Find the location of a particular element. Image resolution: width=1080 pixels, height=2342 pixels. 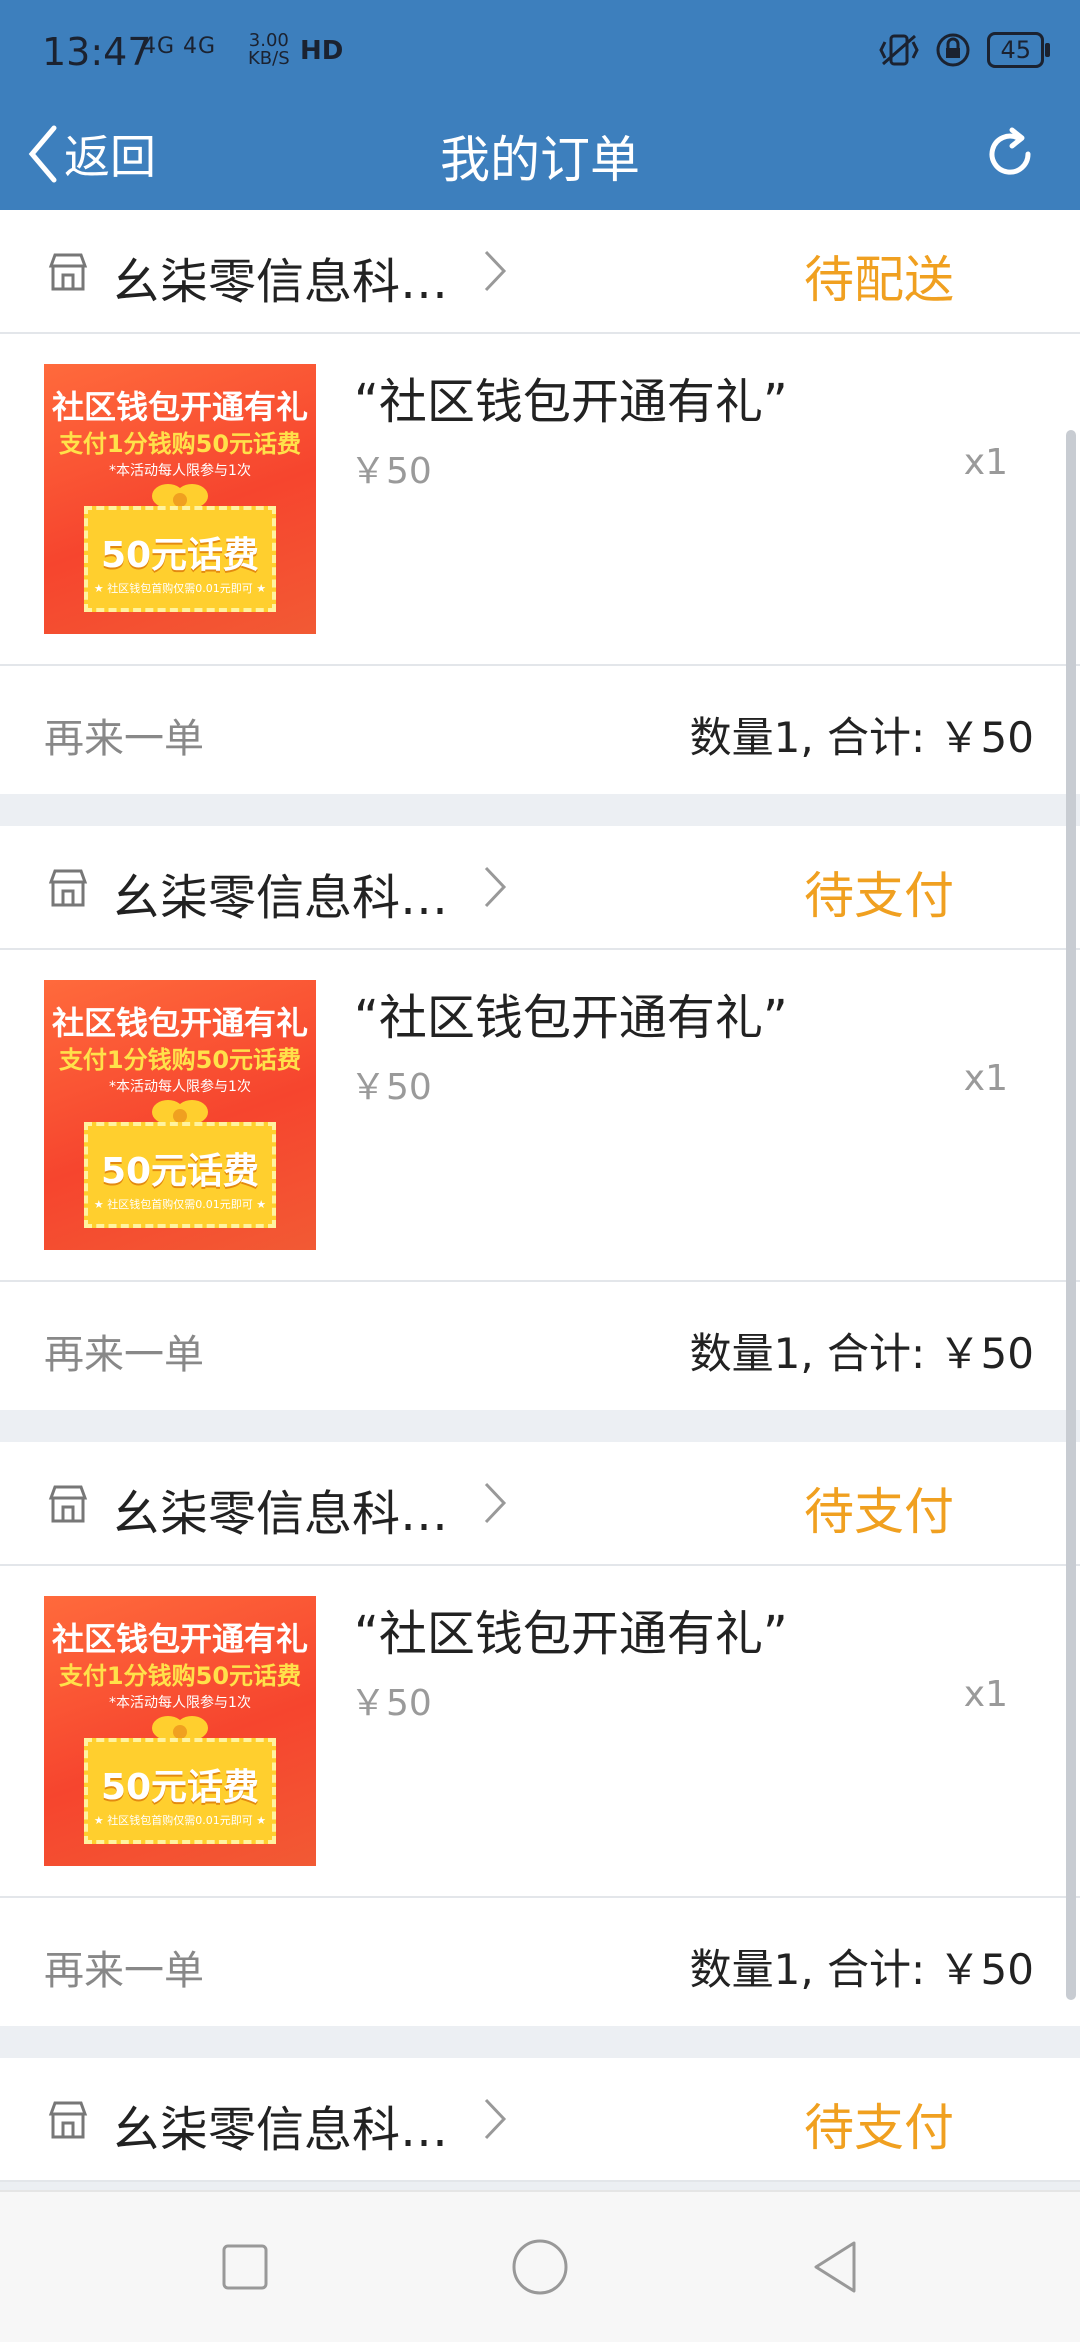

system-nav-bar is located at coordinates (540, 2266).